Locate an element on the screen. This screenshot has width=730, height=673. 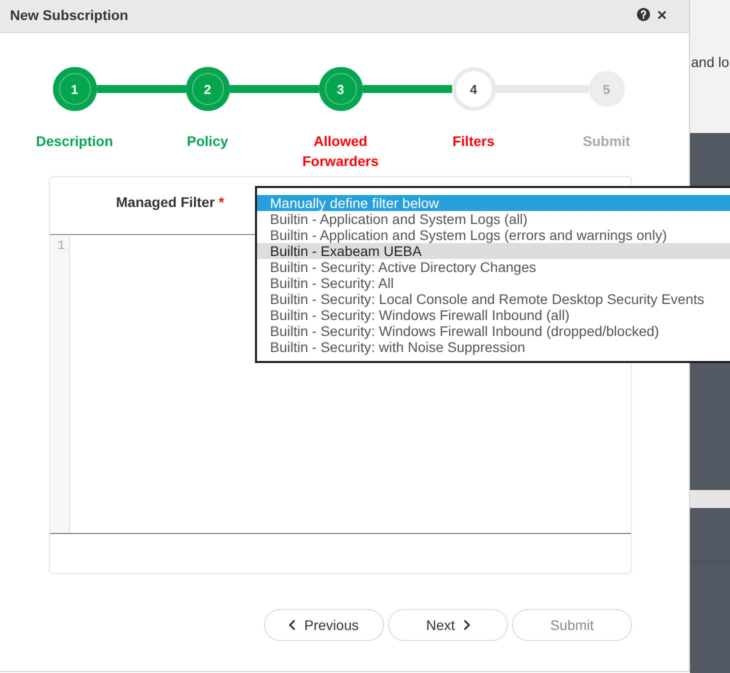
field-label: Managed Filter is located at coordinates (165, 202).